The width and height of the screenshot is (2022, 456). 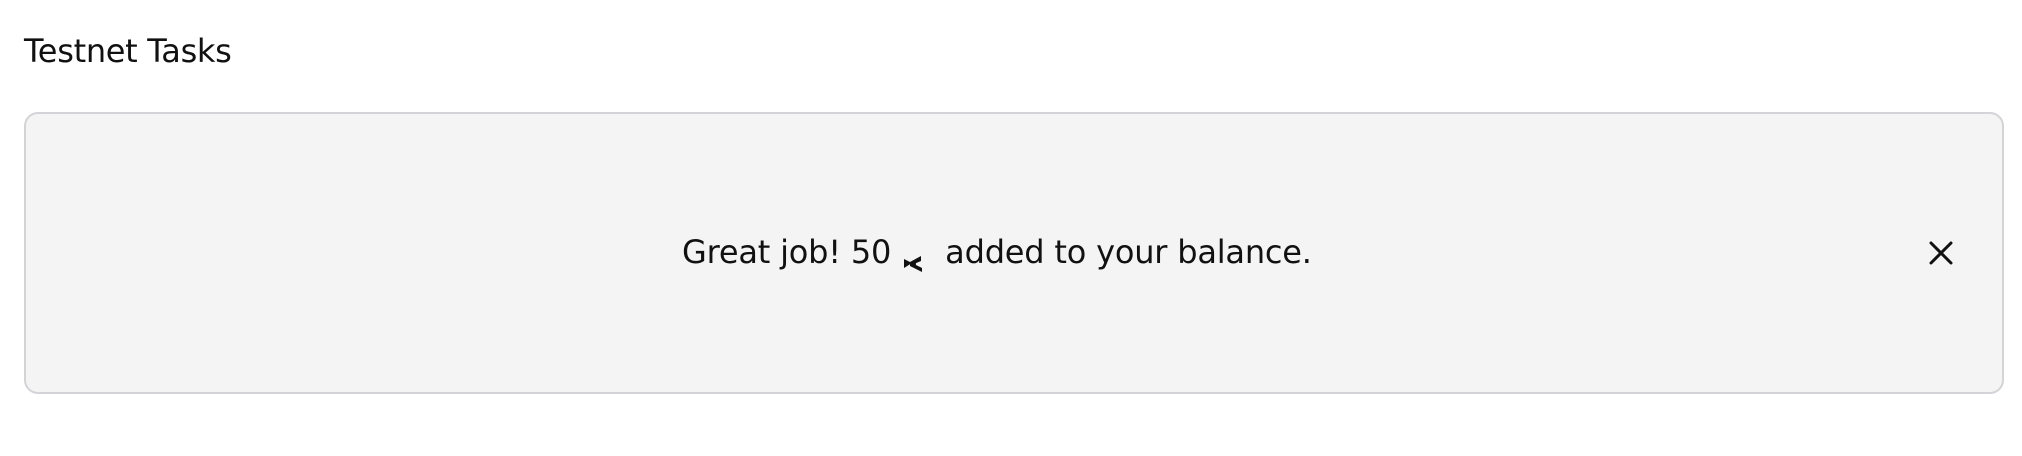 I want to click on token-icon, so click(x=913, y=257).